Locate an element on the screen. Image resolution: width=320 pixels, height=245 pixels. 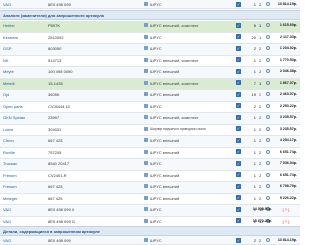
table-row: Frimom CV2401-R ШРУС внешний ✓ 1 2 6 651.74р. is located at coordinates (150, 176).